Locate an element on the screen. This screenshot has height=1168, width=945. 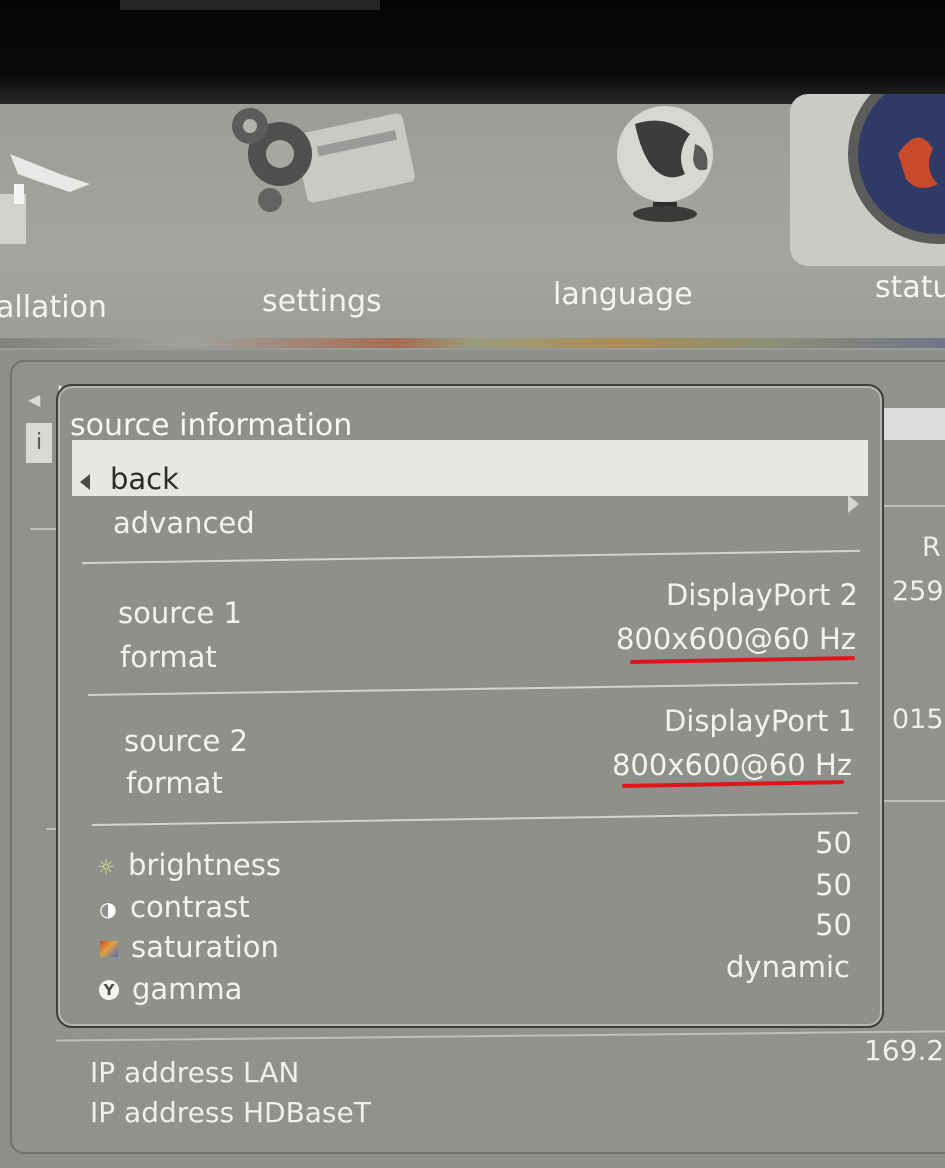
chevron-left-icon is located at coordinates (85, 482).